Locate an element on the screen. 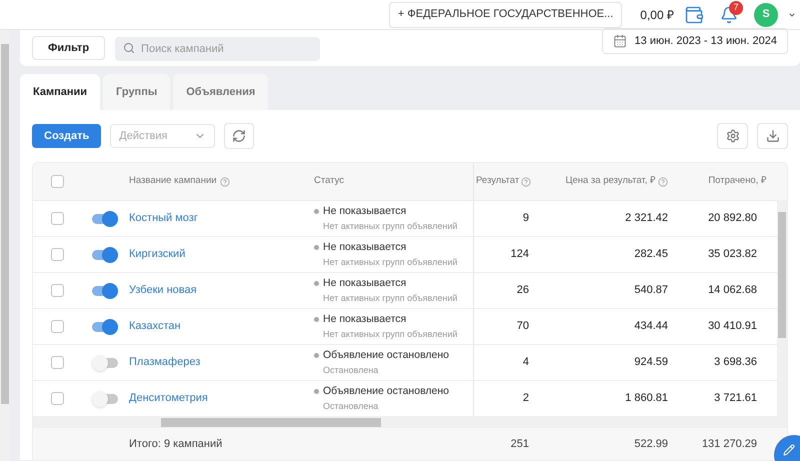 This screenshot has height=461, width=800. tab: Объявления is located at coordinates (220, 92).